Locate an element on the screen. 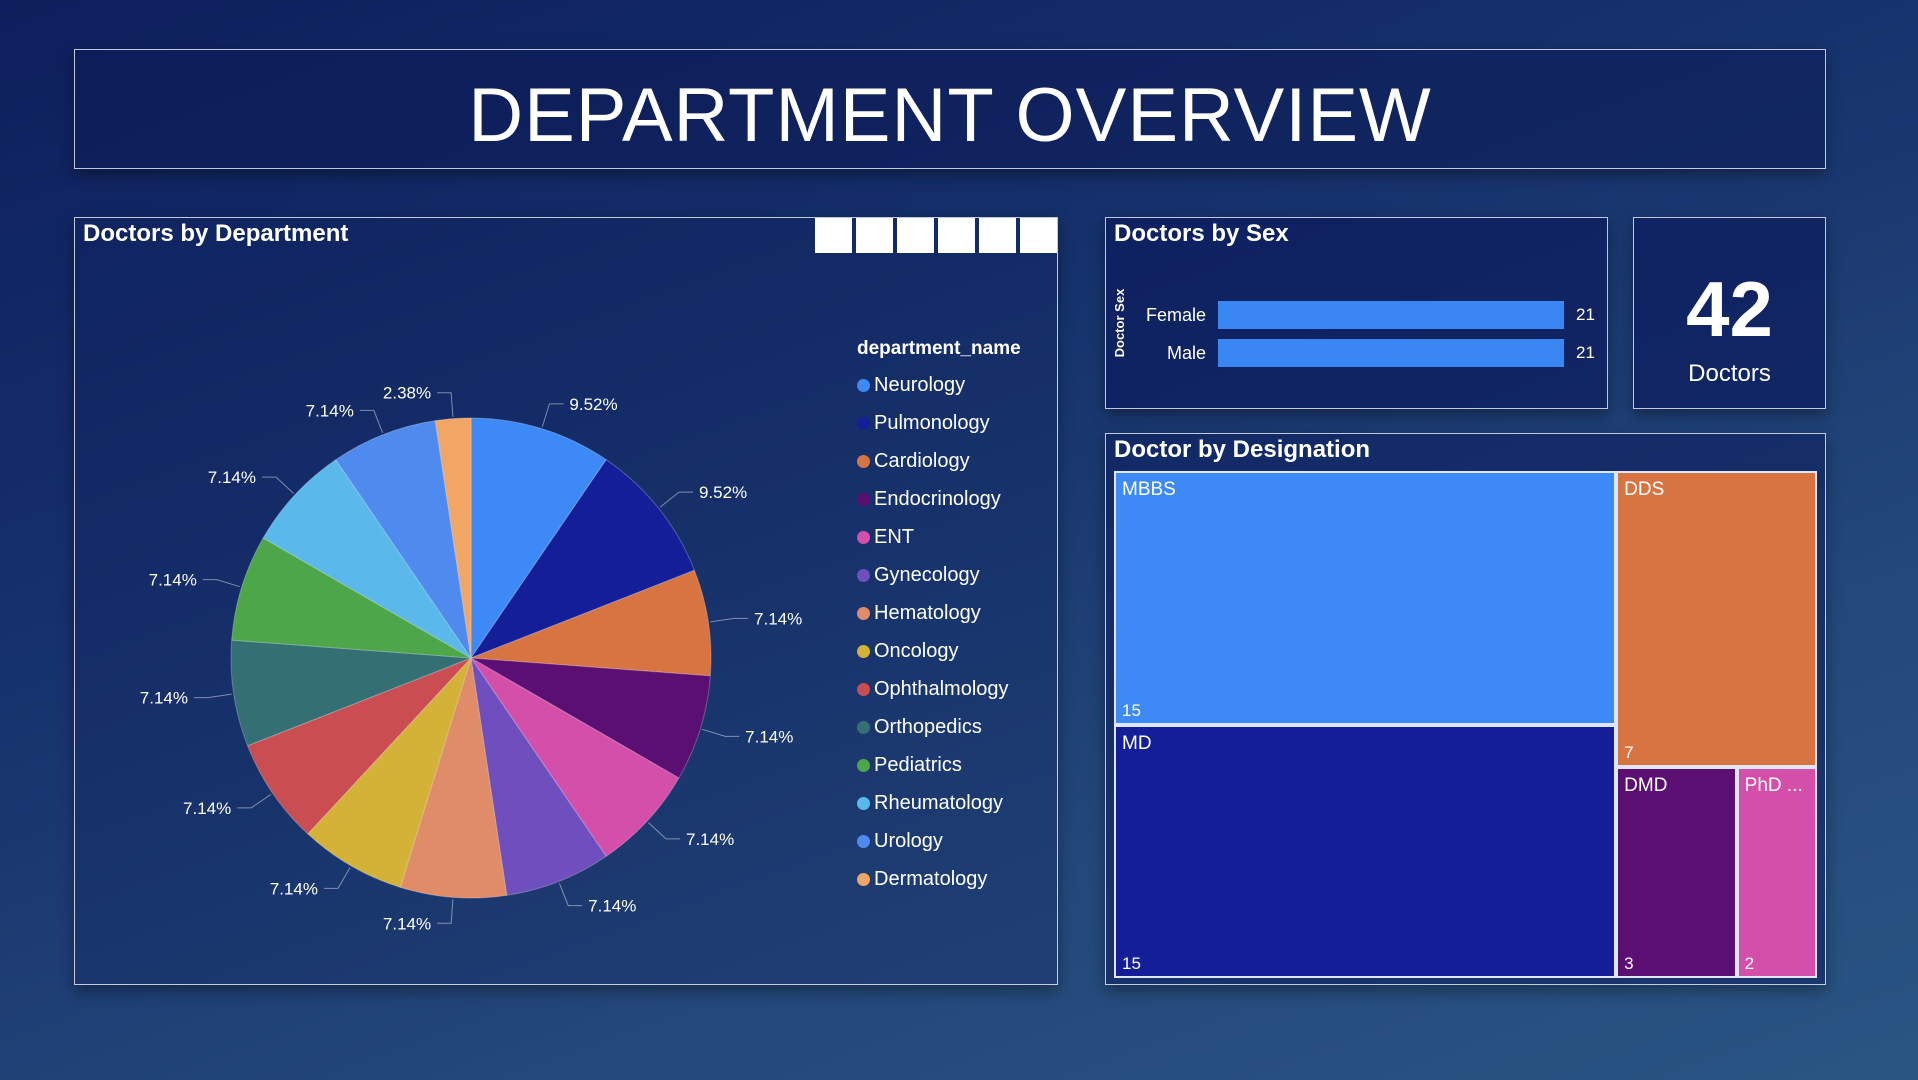 The width and height of the screenshot is (1918, 1080). page-title: DEPARTMENT OVERVIEW is located at coordinates (950, 115).